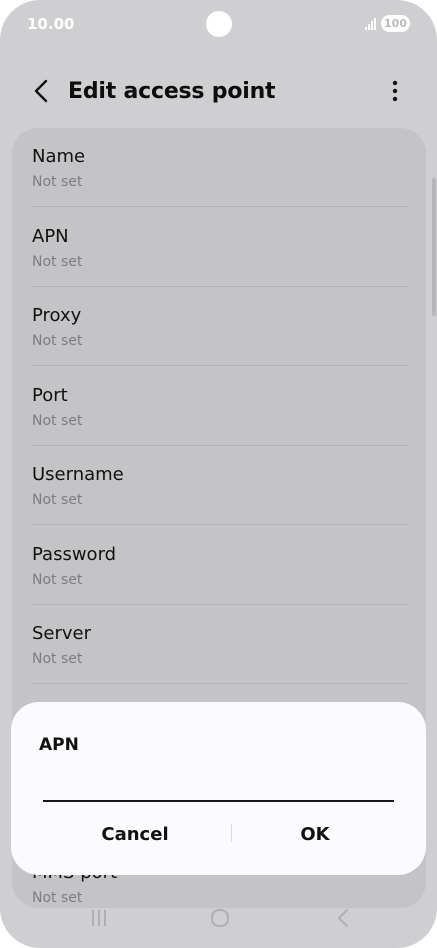 Image resolution: width=437 pixels, height=948 pixels. What do you see at coordinates (50, 395) in the screenshot?
I see `setting-title: Port` at bounding box center [50, 395].